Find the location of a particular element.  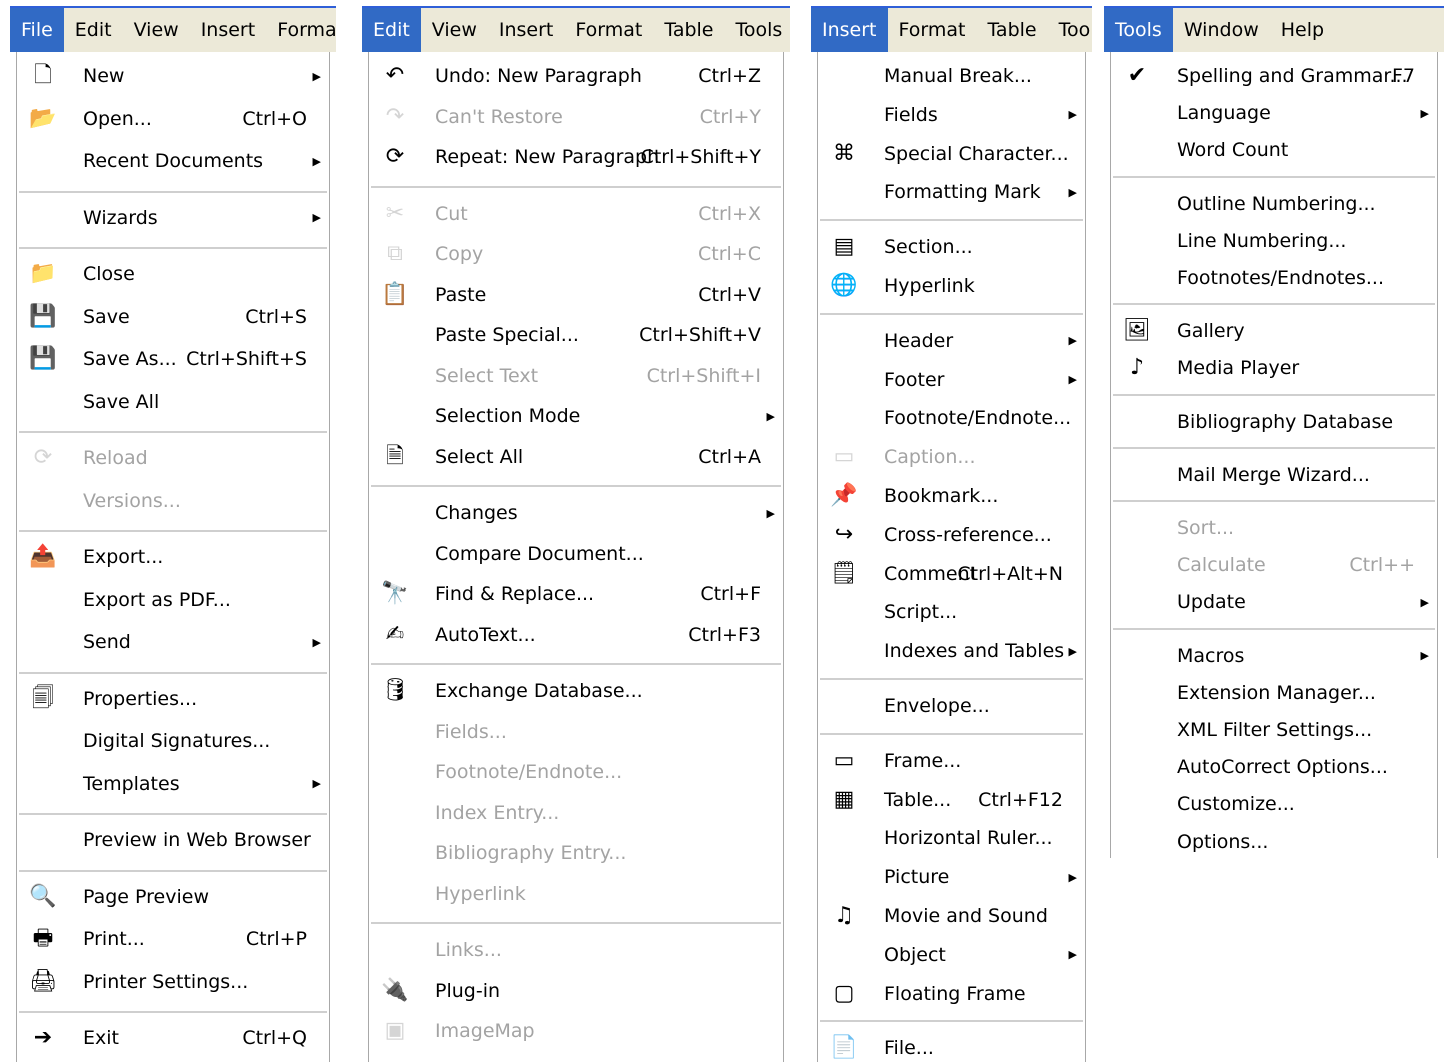

menu-item-calculate: Calculate Ctrl++ is located at coordinates (1274, 565).